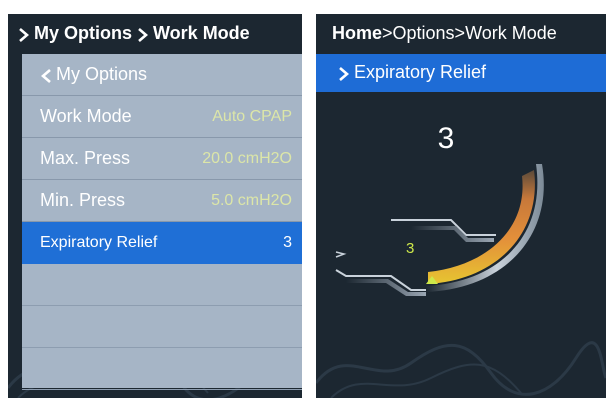 The image size is (606, 398). I want to click on menu-item-value: 20.0 cmH2O, so click(247, 158).